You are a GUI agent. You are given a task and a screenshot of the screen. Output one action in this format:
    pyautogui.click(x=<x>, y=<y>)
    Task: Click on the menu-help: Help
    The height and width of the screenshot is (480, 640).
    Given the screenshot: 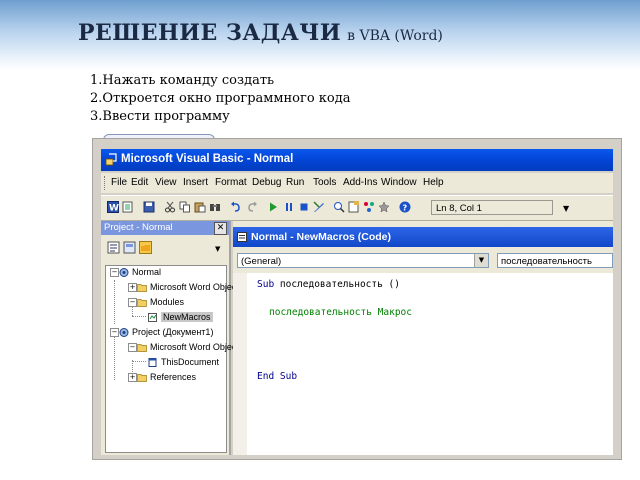 What is the action you would take?
    pyautogui.click(x=433, y=182)
    